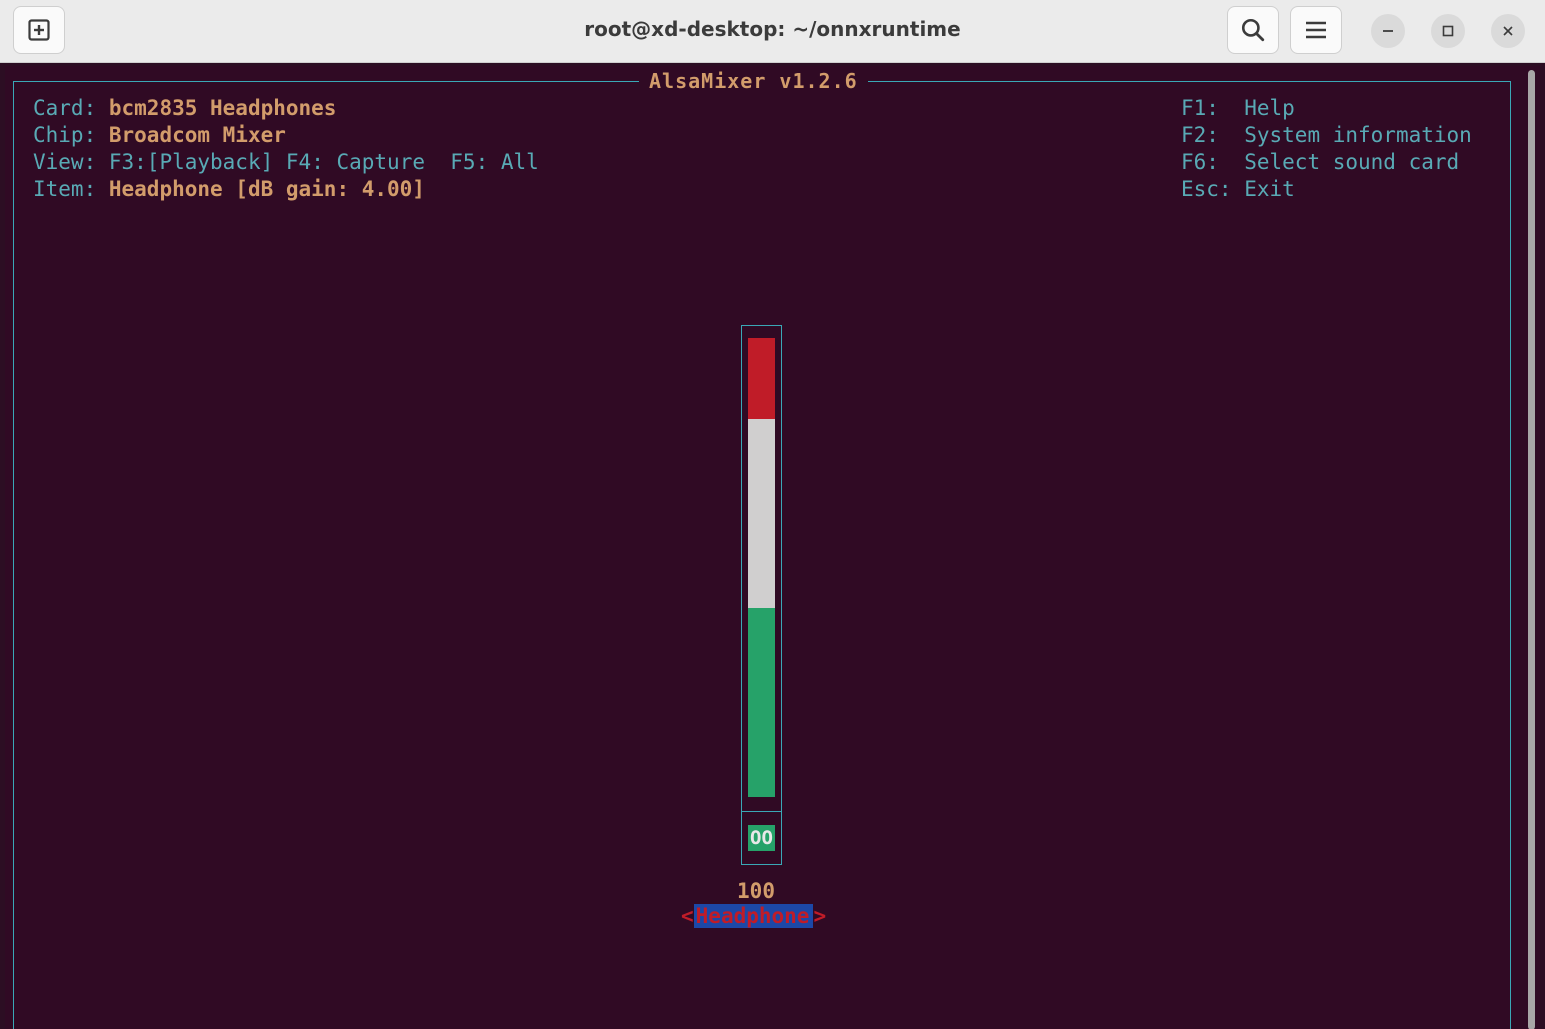 This screenshot has width=1545, height=1029. I want to click on plus-square-icon, so click(39, 30).